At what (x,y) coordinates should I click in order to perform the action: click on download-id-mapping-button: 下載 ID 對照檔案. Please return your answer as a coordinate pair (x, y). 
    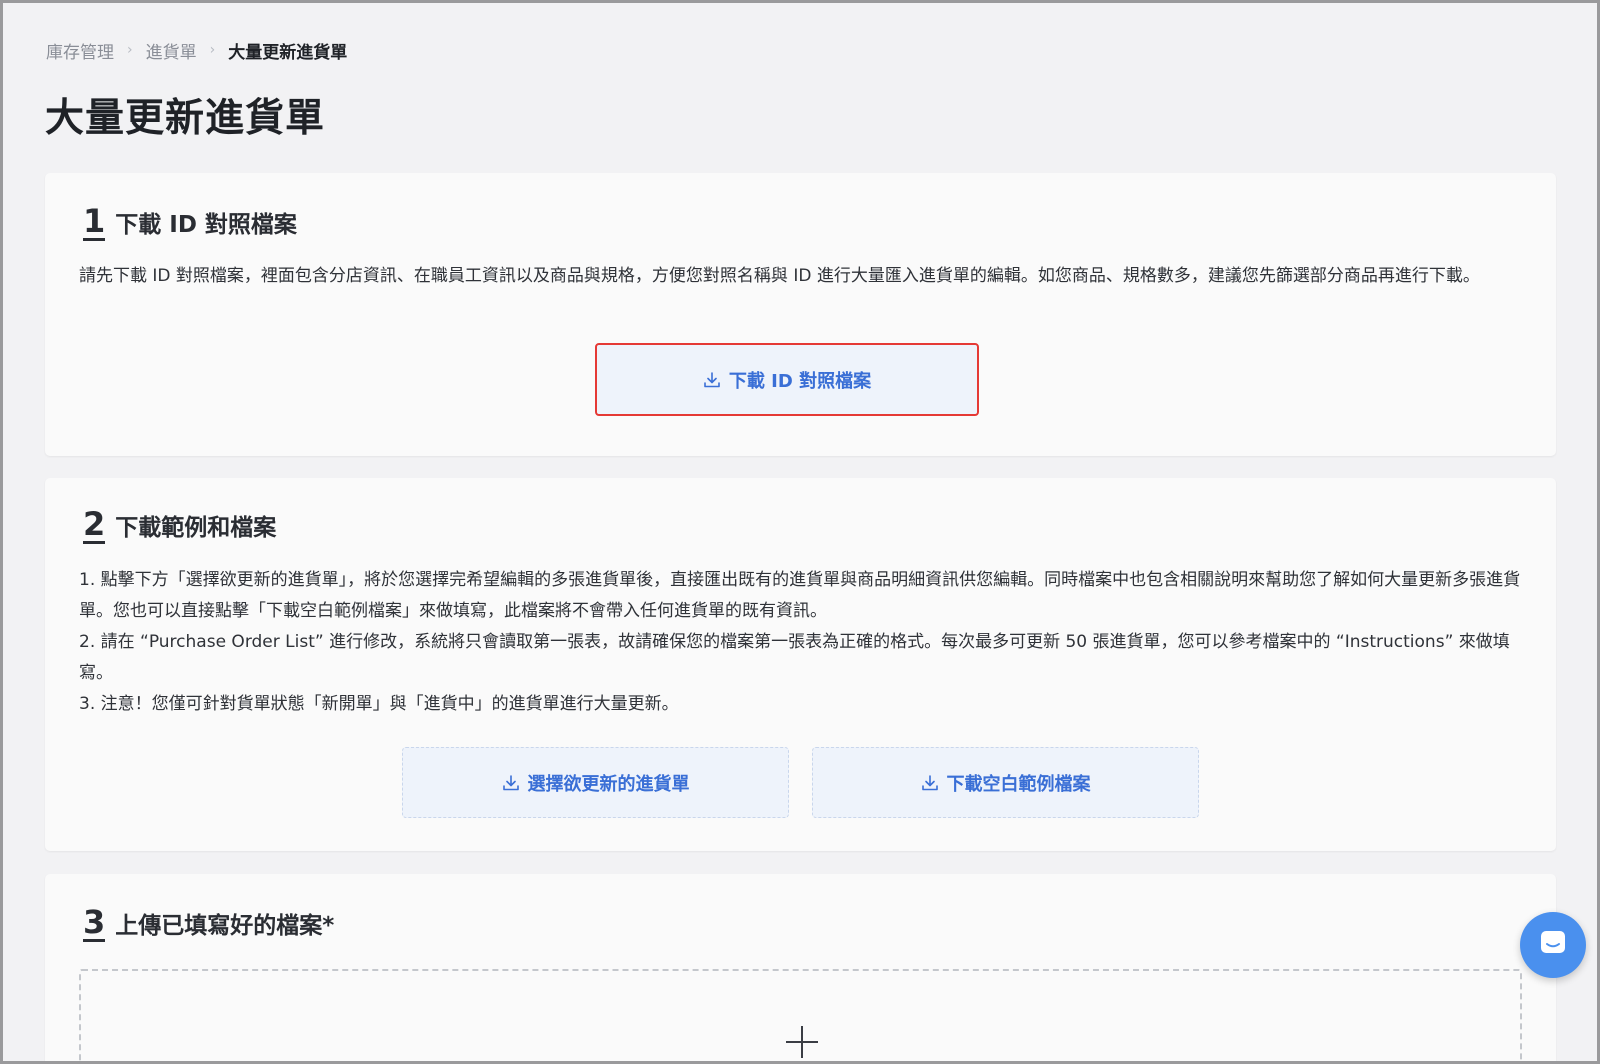
    Looking at the image, I should click on (787, 379).